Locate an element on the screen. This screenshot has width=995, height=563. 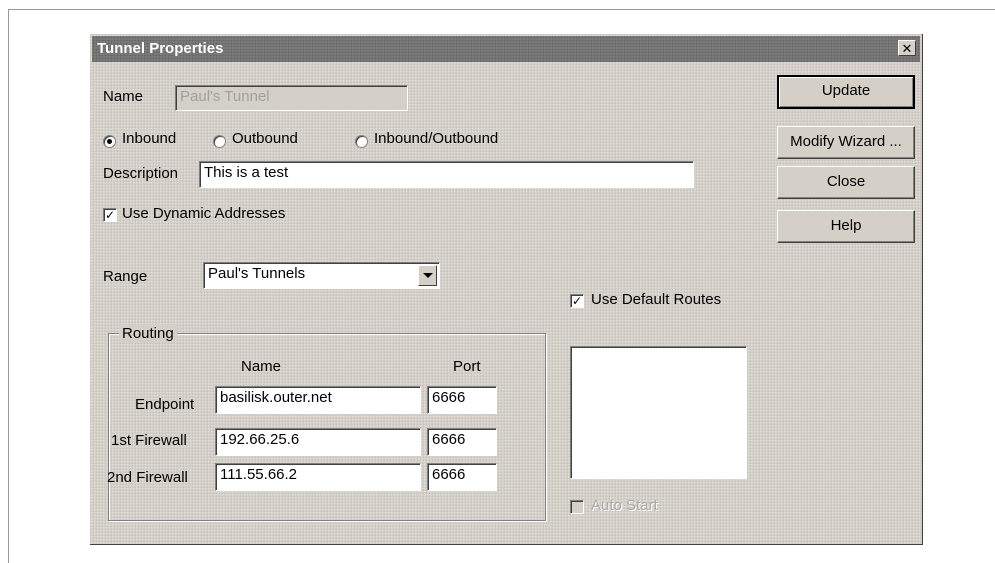
update-button: Update is located at coordinates (846, 92).